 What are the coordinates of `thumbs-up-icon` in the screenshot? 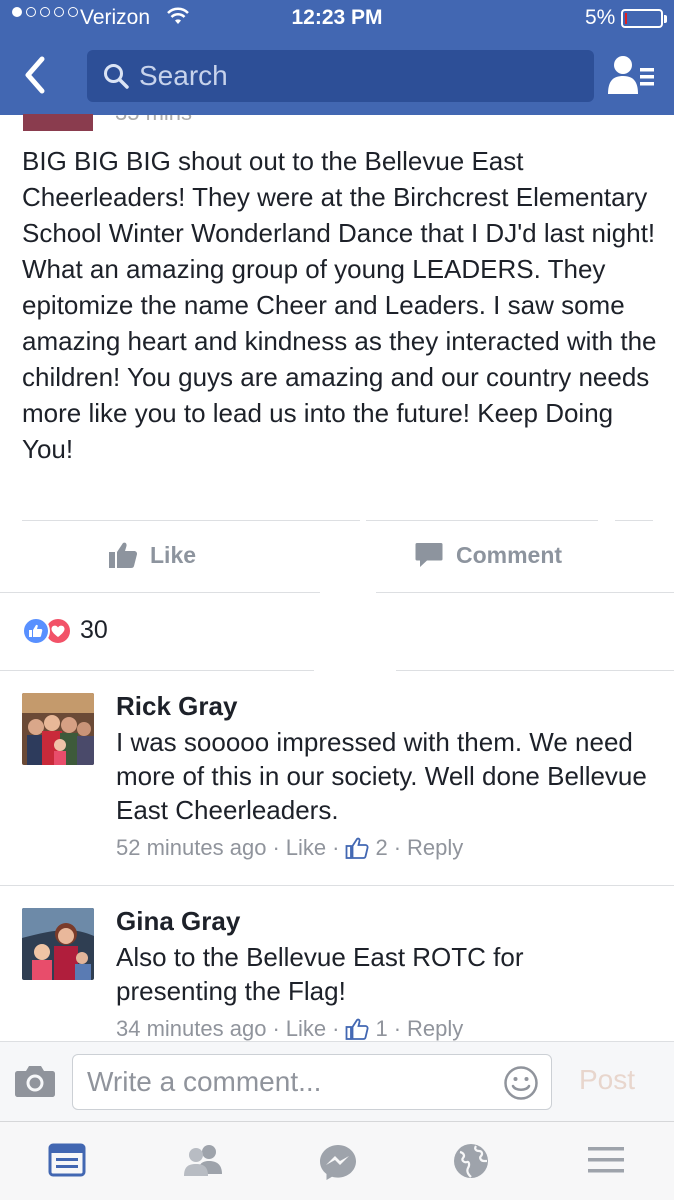 It's located at (123, 555).